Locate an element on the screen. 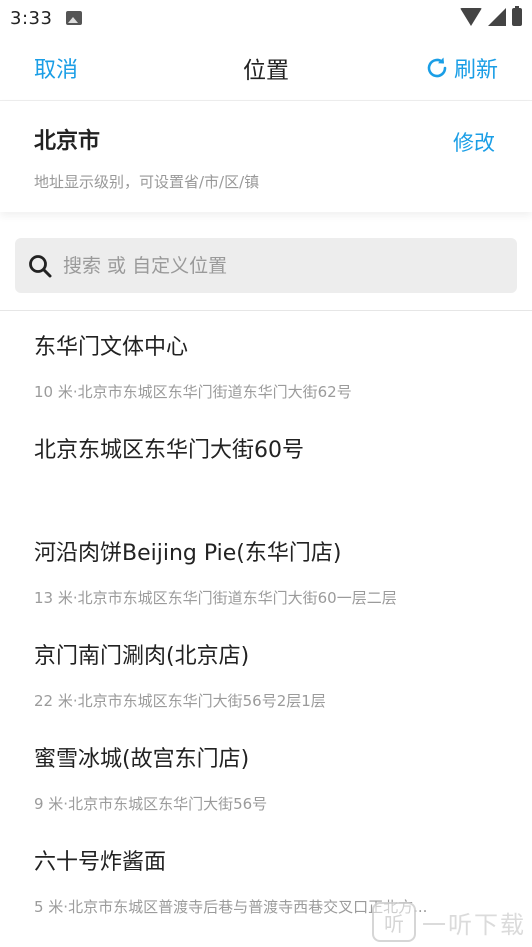 The height and width of the screenshot is (947, 532). refresh-label: 刷新 is located at coordinates (475, 70).